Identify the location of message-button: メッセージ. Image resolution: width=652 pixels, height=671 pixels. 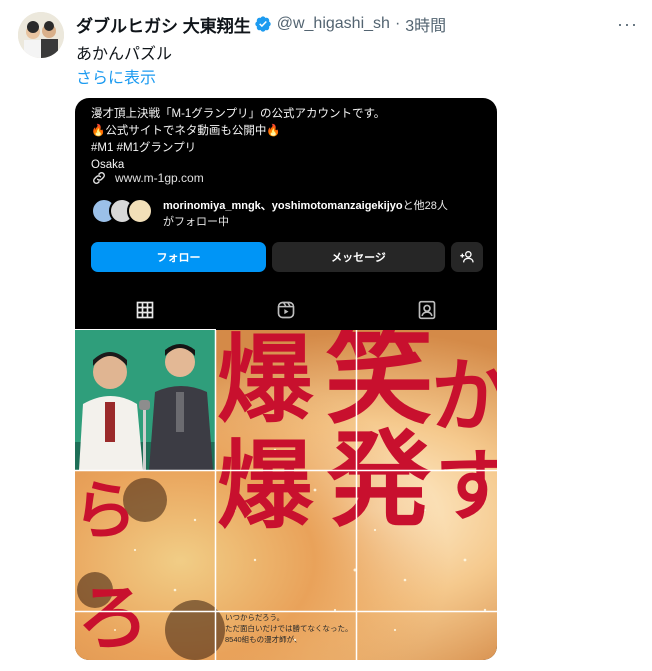
(358, 257).